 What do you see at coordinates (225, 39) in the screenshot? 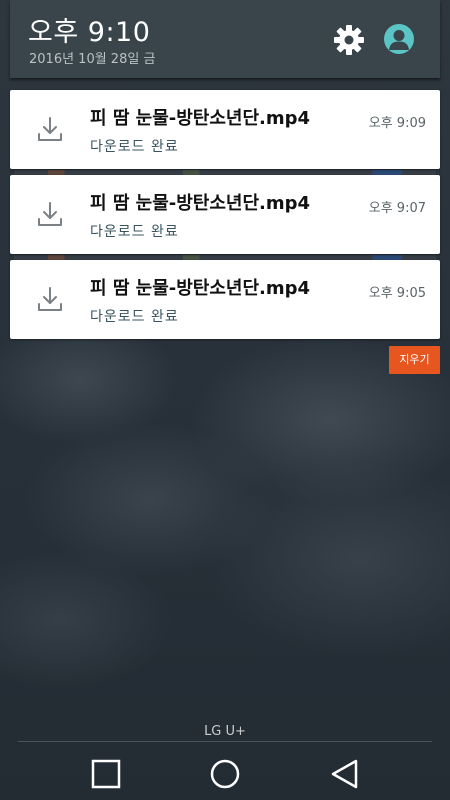
I see `quick-settings-header: 오후 9:10 2016년 10월 28일 금` at bounding box center [225, 39].